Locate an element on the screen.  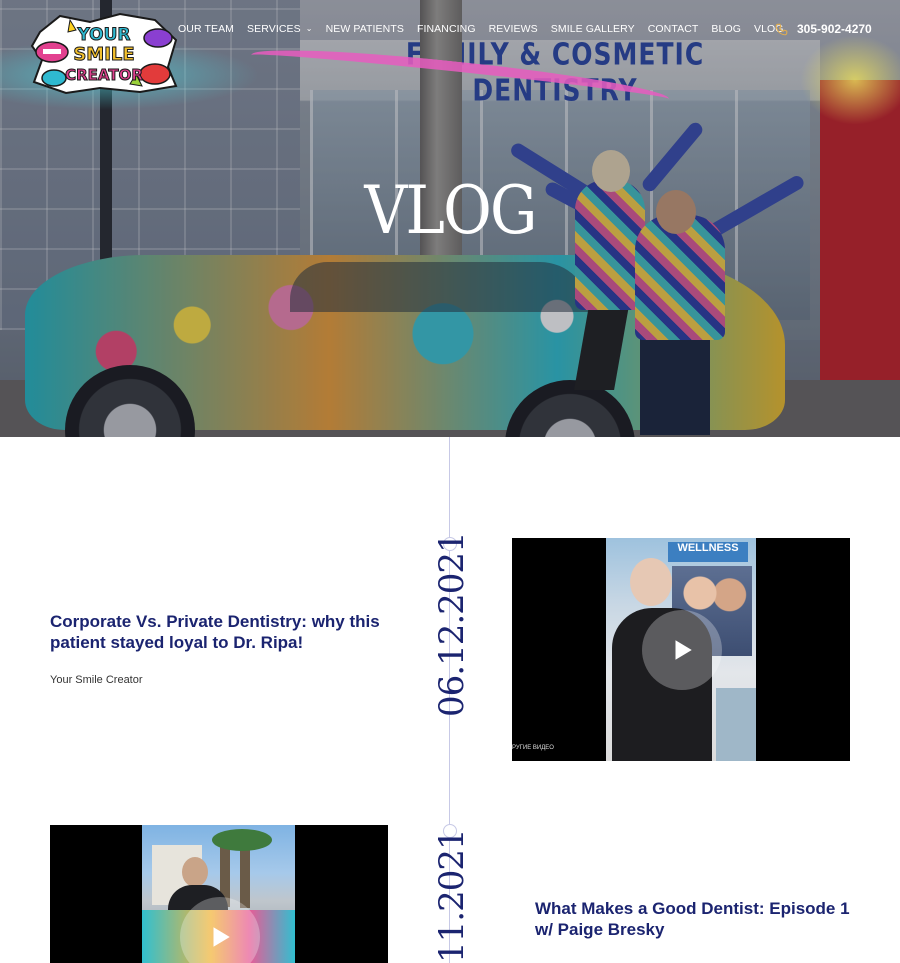
phone-link: 305-902-4270 is located at coordinates (823, 29).